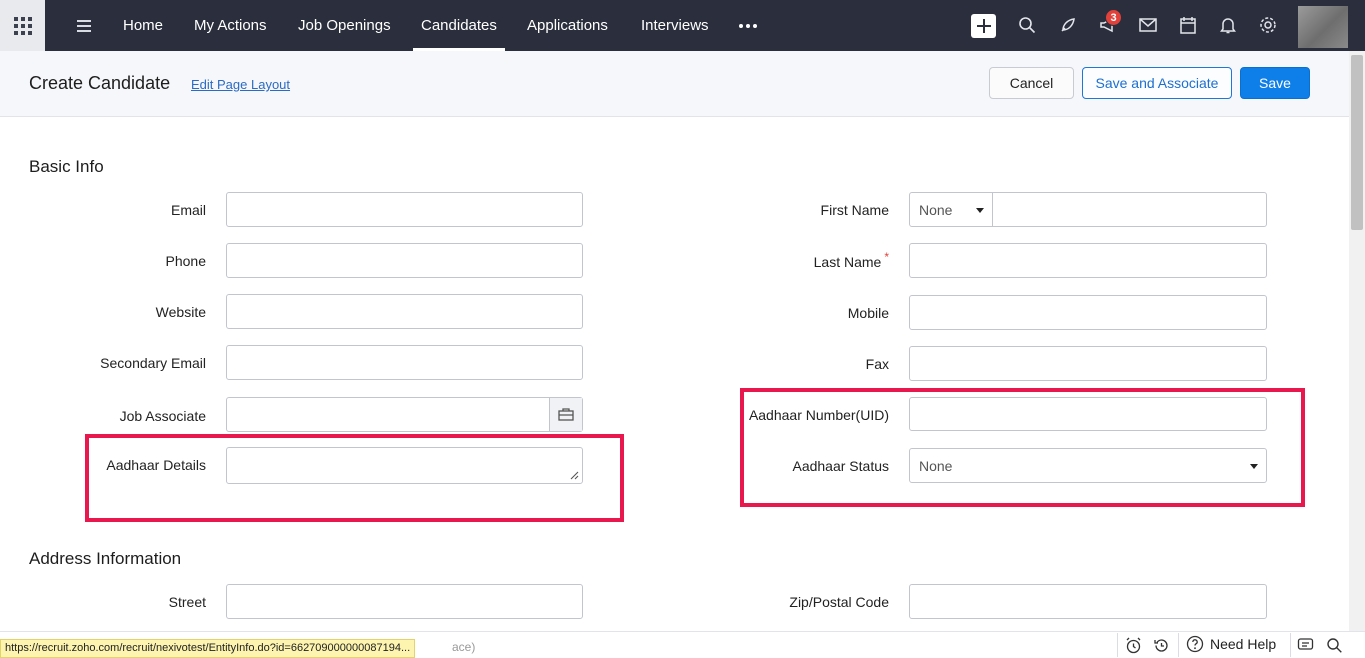 This screenshot has width=1365, height=658. Describe the element at coordinates (240, 84) in the screenshot. I see `edit-page-layout-link: Edit Page Layout` at that location.